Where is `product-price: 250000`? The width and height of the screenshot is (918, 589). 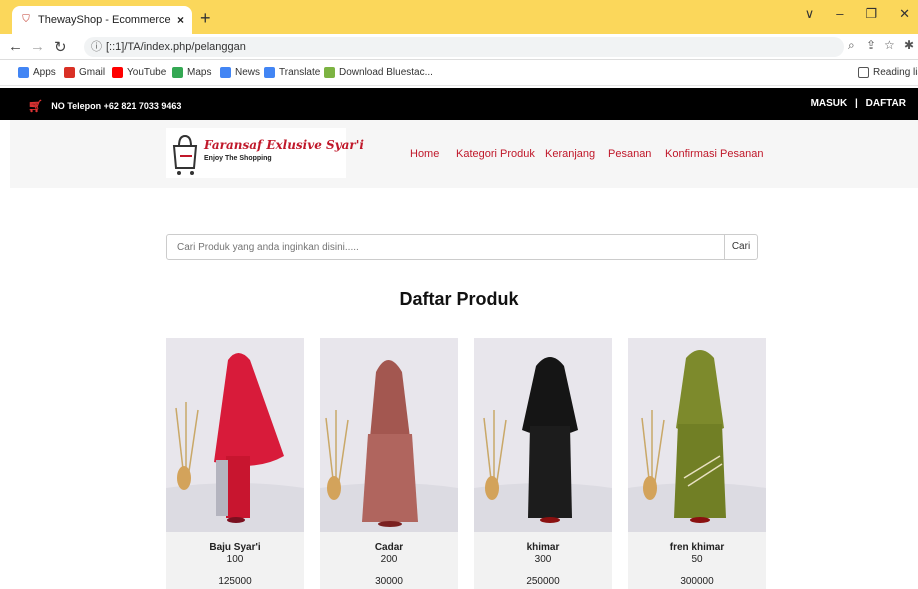 product-price: 250000 is located at coordinates (543, 581).